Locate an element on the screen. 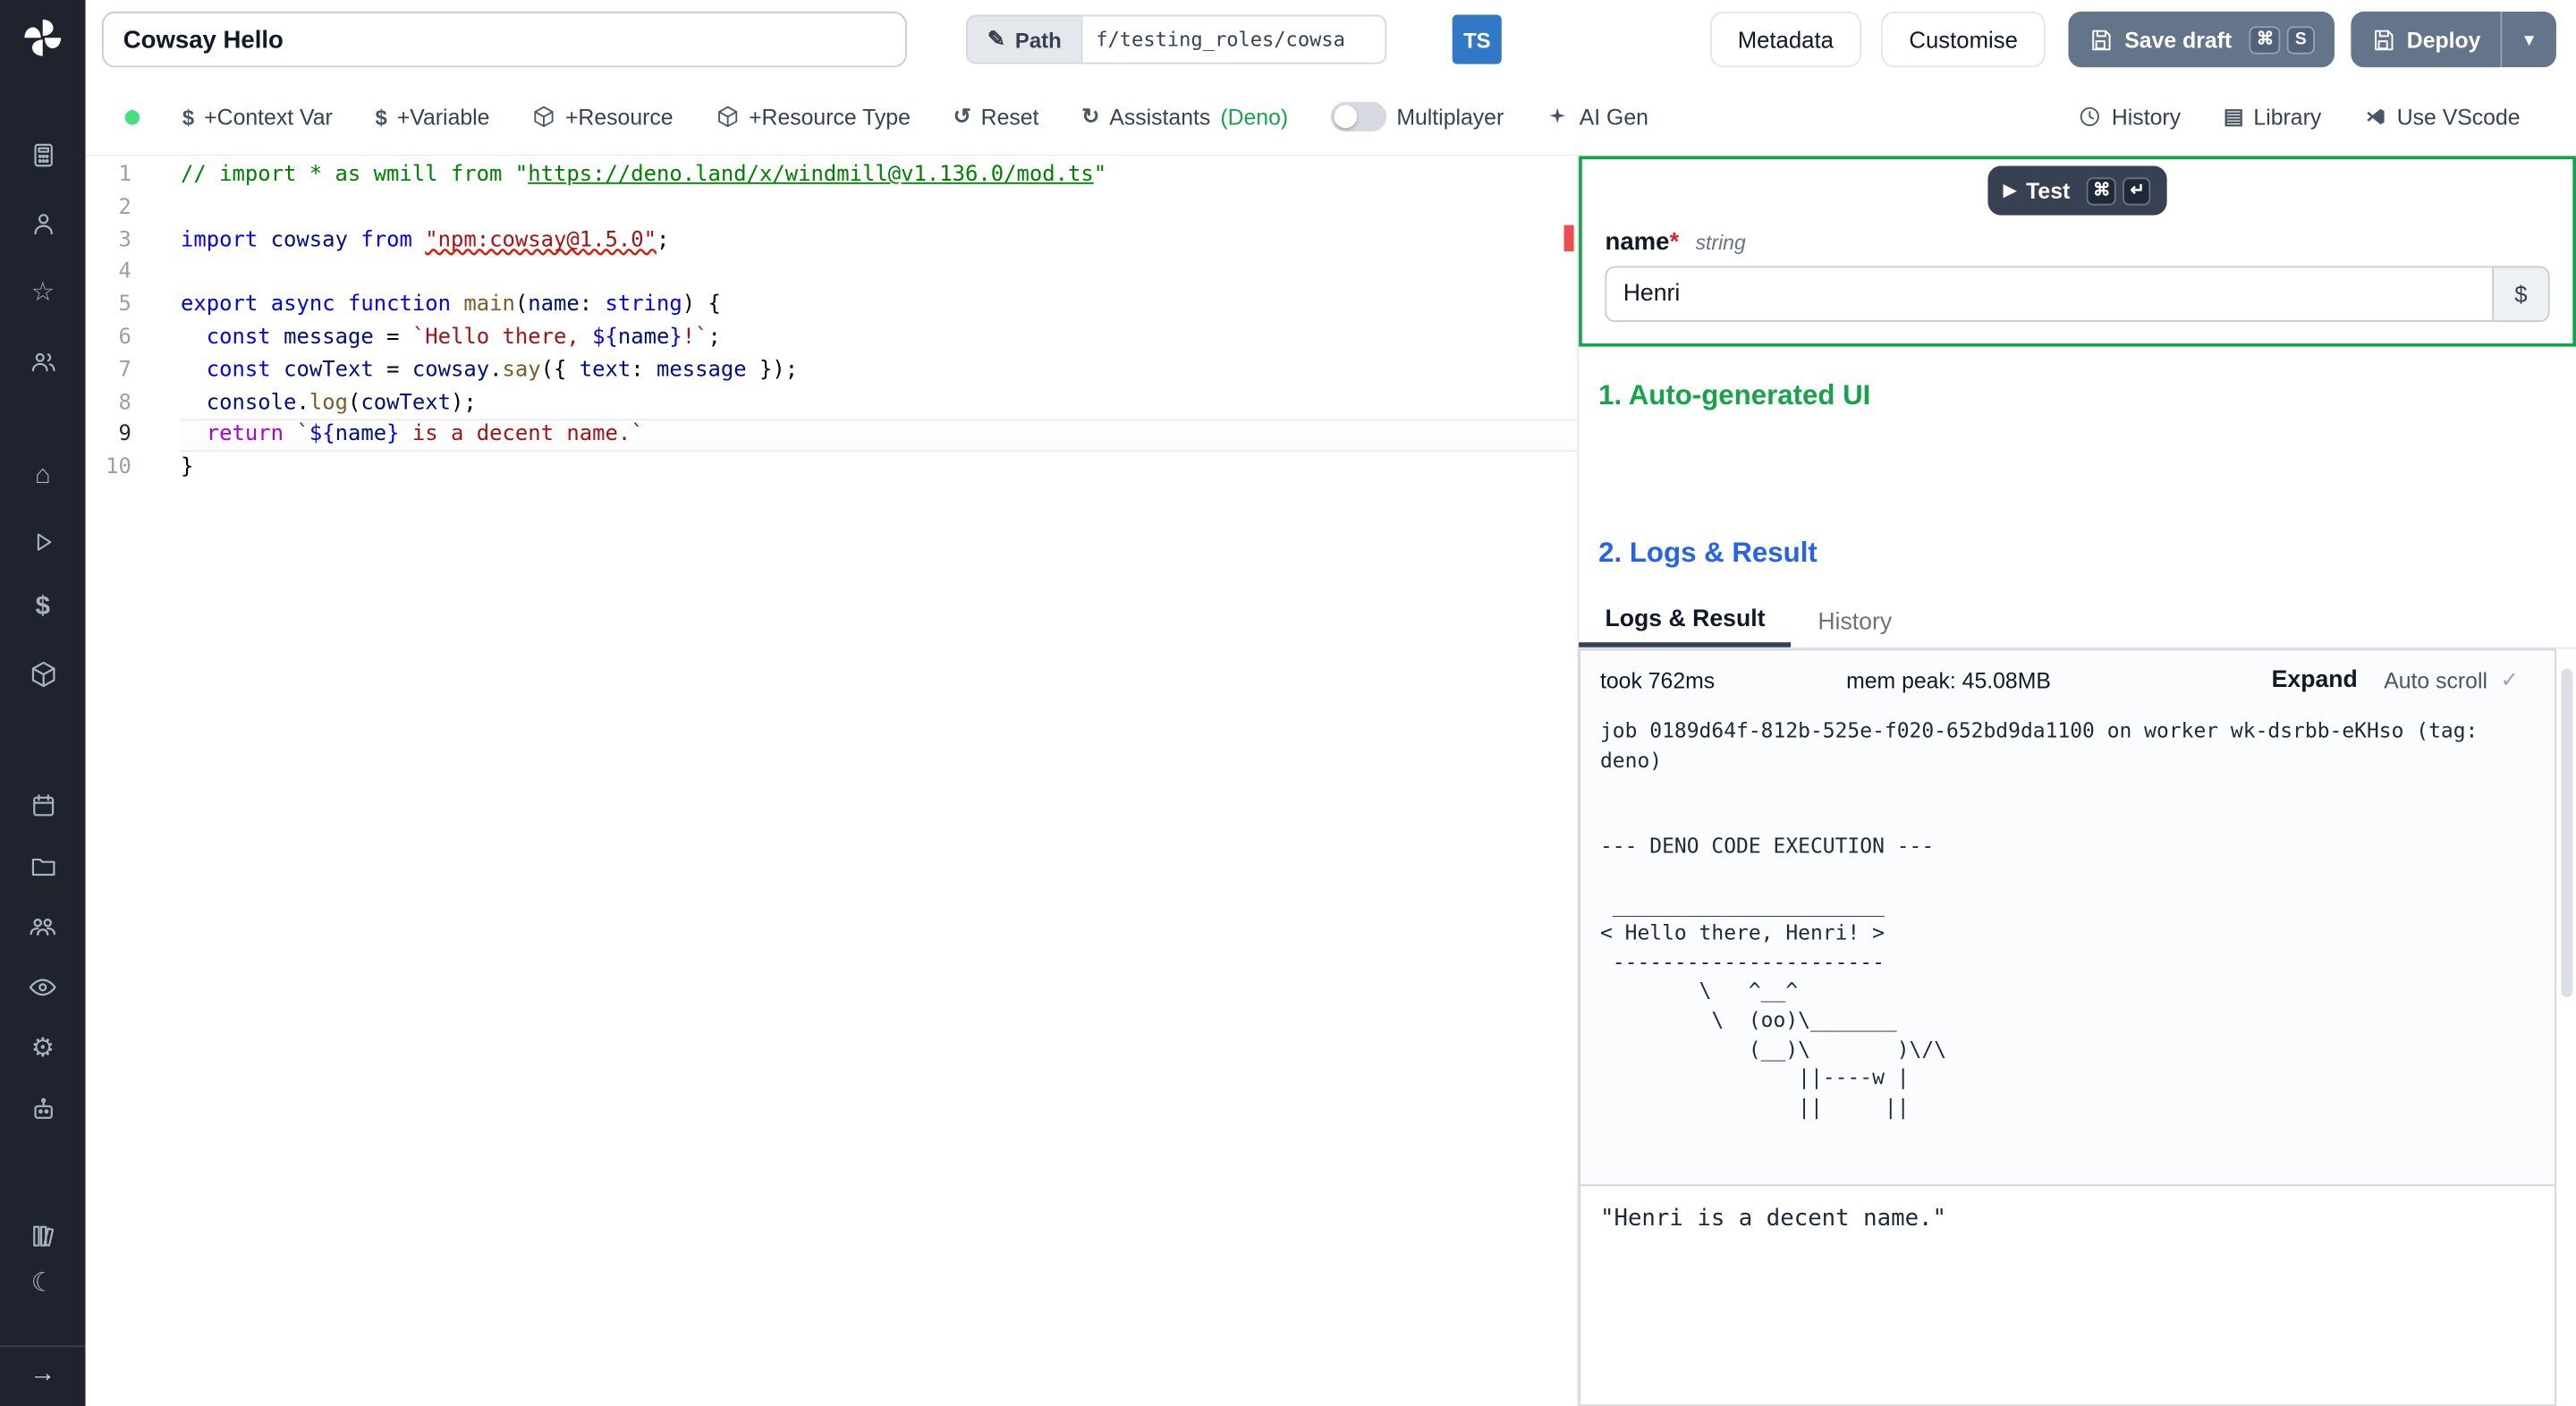 This screenshot has width=2576, height=1406. worker-icon is located at coordinates (43, 1109).